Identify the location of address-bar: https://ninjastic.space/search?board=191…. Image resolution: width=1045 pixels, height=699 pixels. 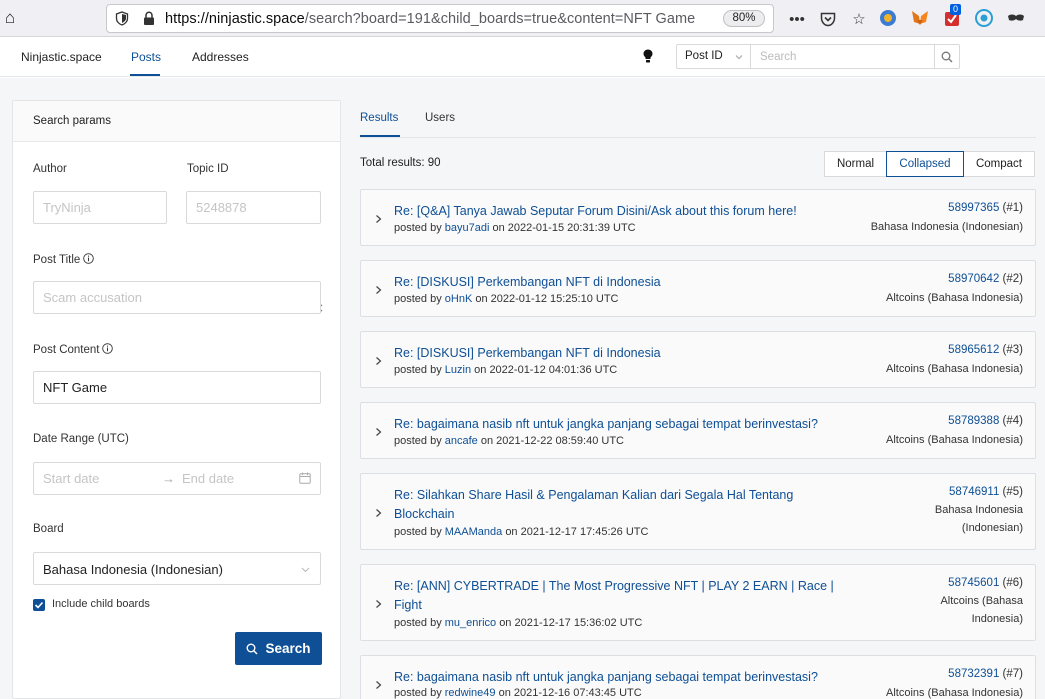
(440, 18).